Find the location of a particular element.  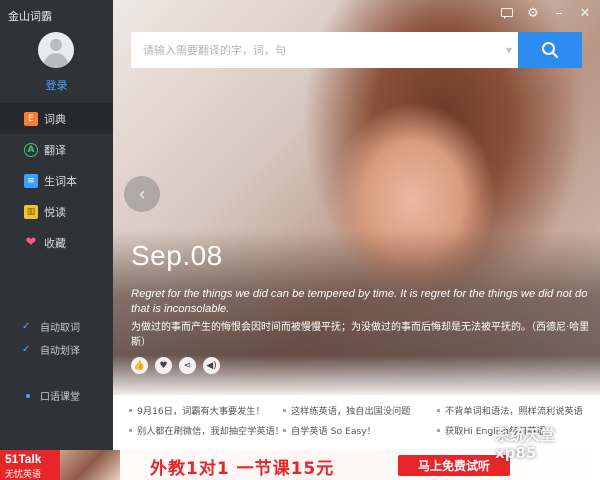

share-icon: ⋖ is located at coordinates (187, 365).